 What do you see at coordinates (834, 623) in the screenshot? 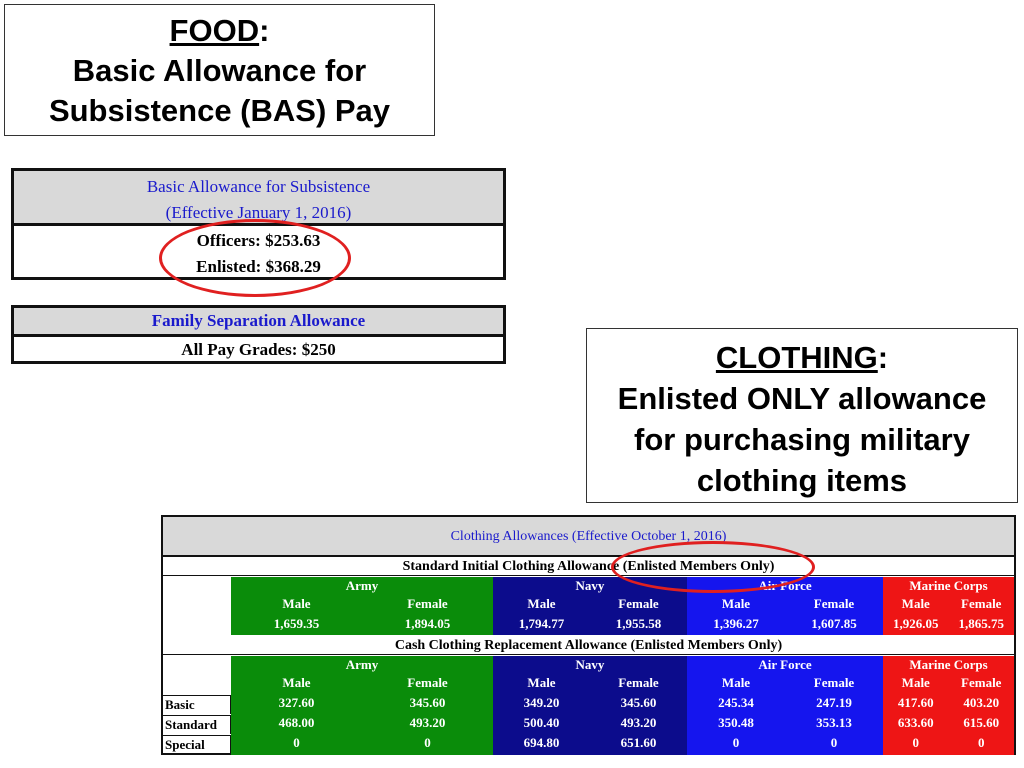
I see `initial-air-force-female-value: 1,607.85` at bounding box center [834, 623].